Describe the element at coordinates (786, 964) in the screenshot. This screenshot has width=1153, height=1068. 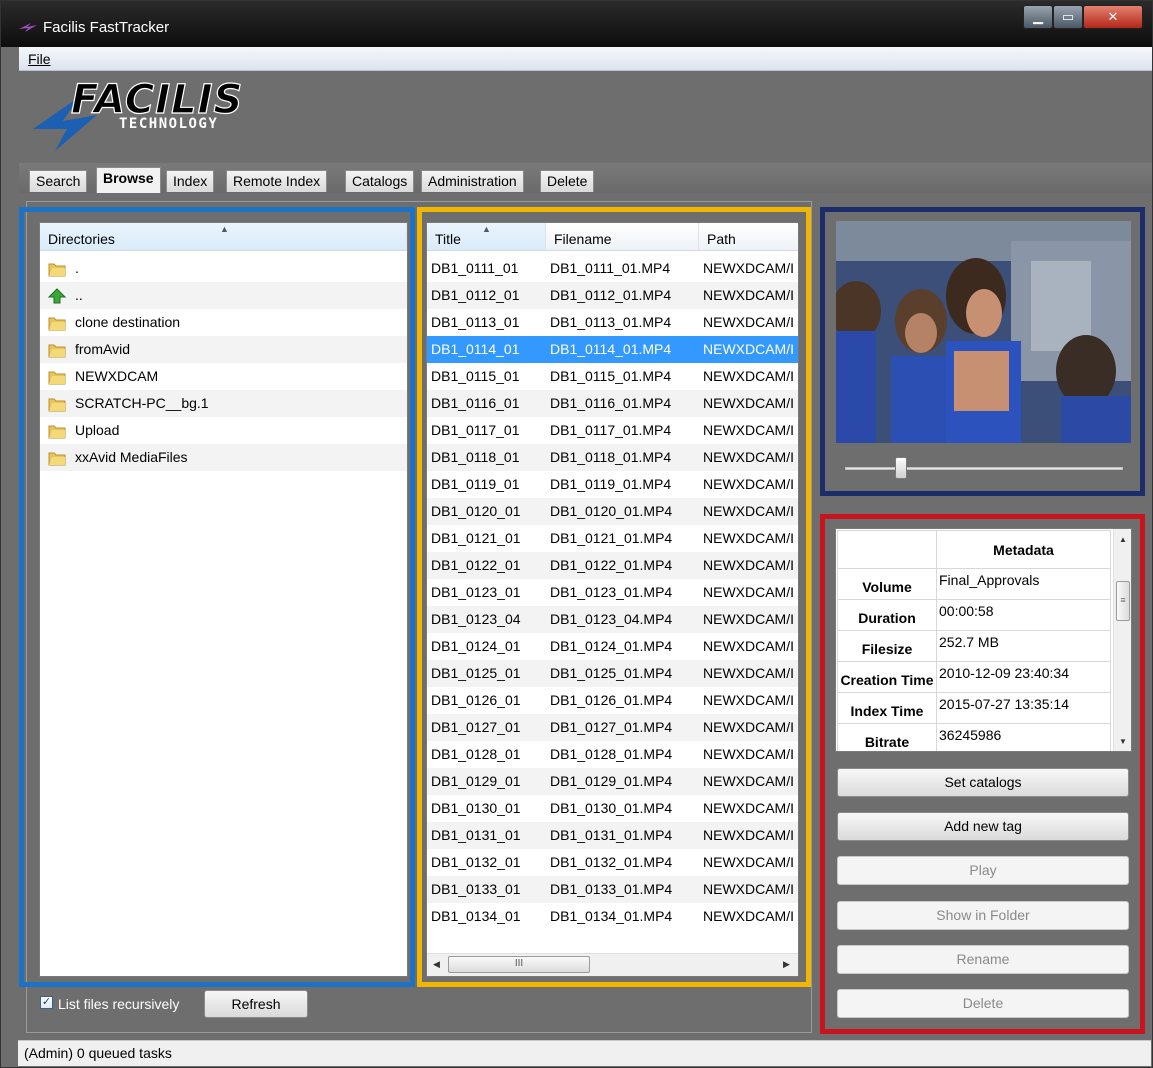
I see `scroll-right-icon: ▶` at that location.